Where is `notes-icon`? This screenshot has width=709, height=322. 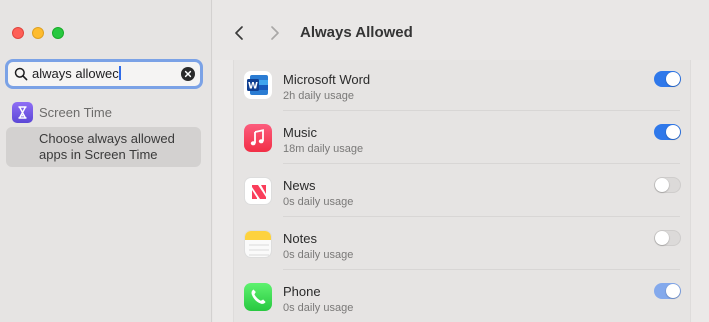 notes-icon is located at coordinates (258, 244).